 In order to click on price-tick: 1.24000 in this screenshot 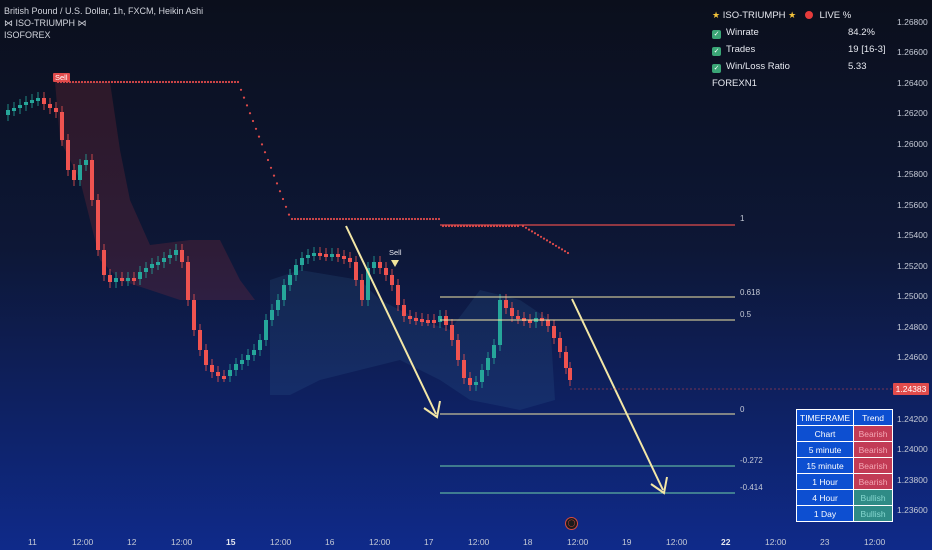, I will do `click(912, 449)`.